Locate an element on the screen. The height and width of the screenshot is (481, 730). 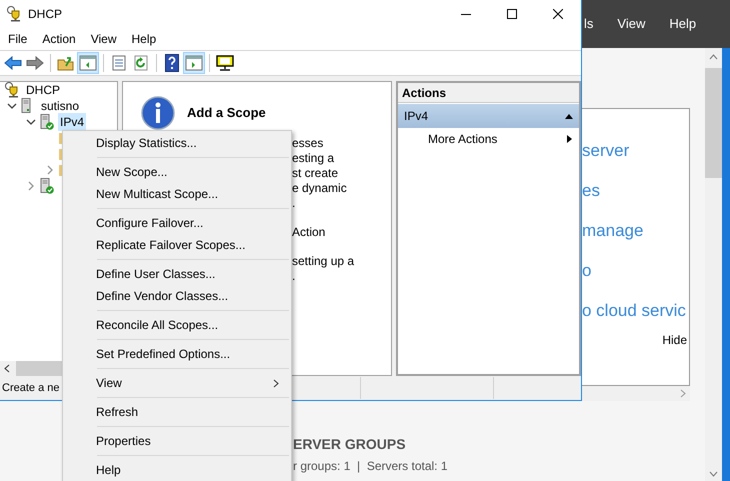
hide-link: Hide is located at coordinates (674, 340).